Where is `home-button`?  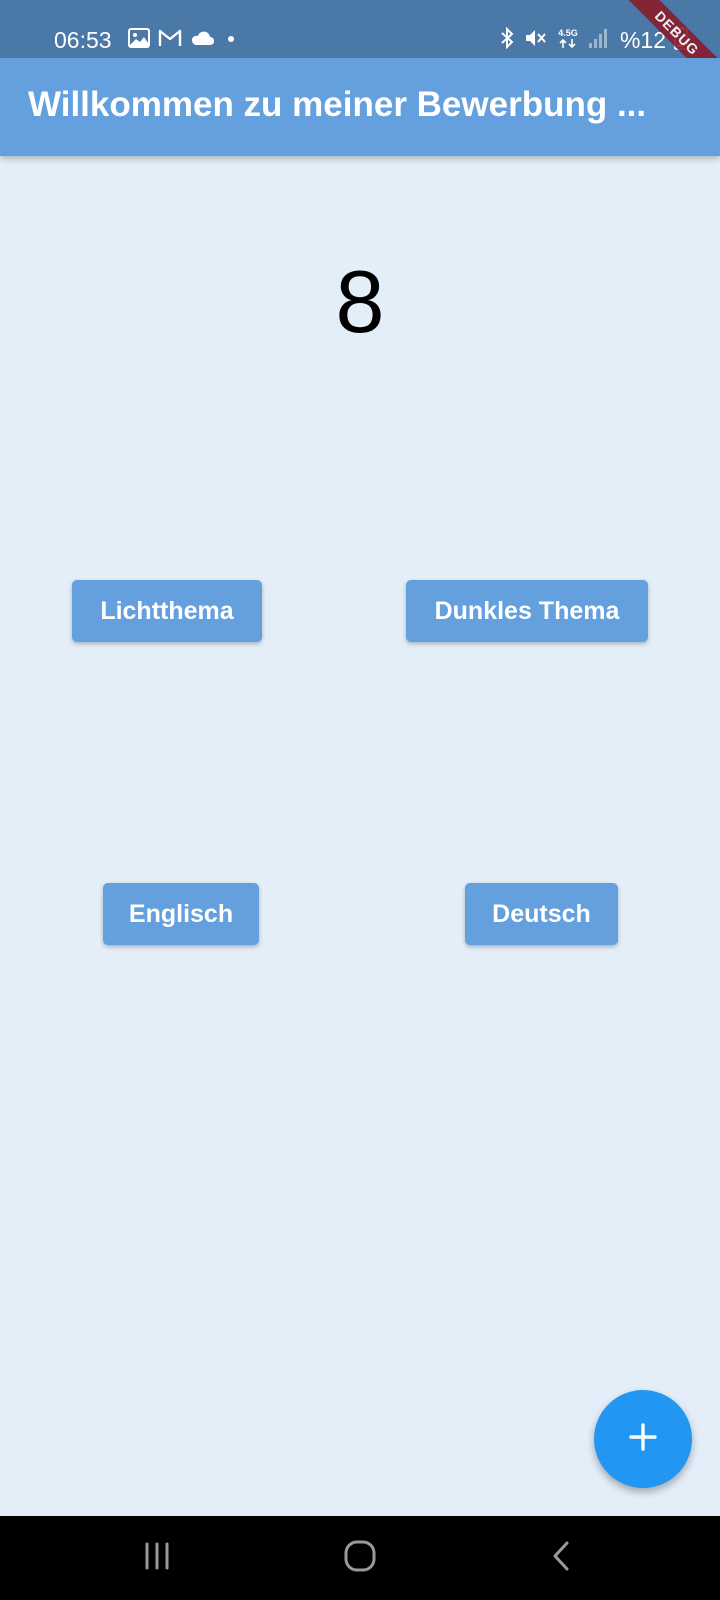 home-button is located at coordinates (360, 1558).